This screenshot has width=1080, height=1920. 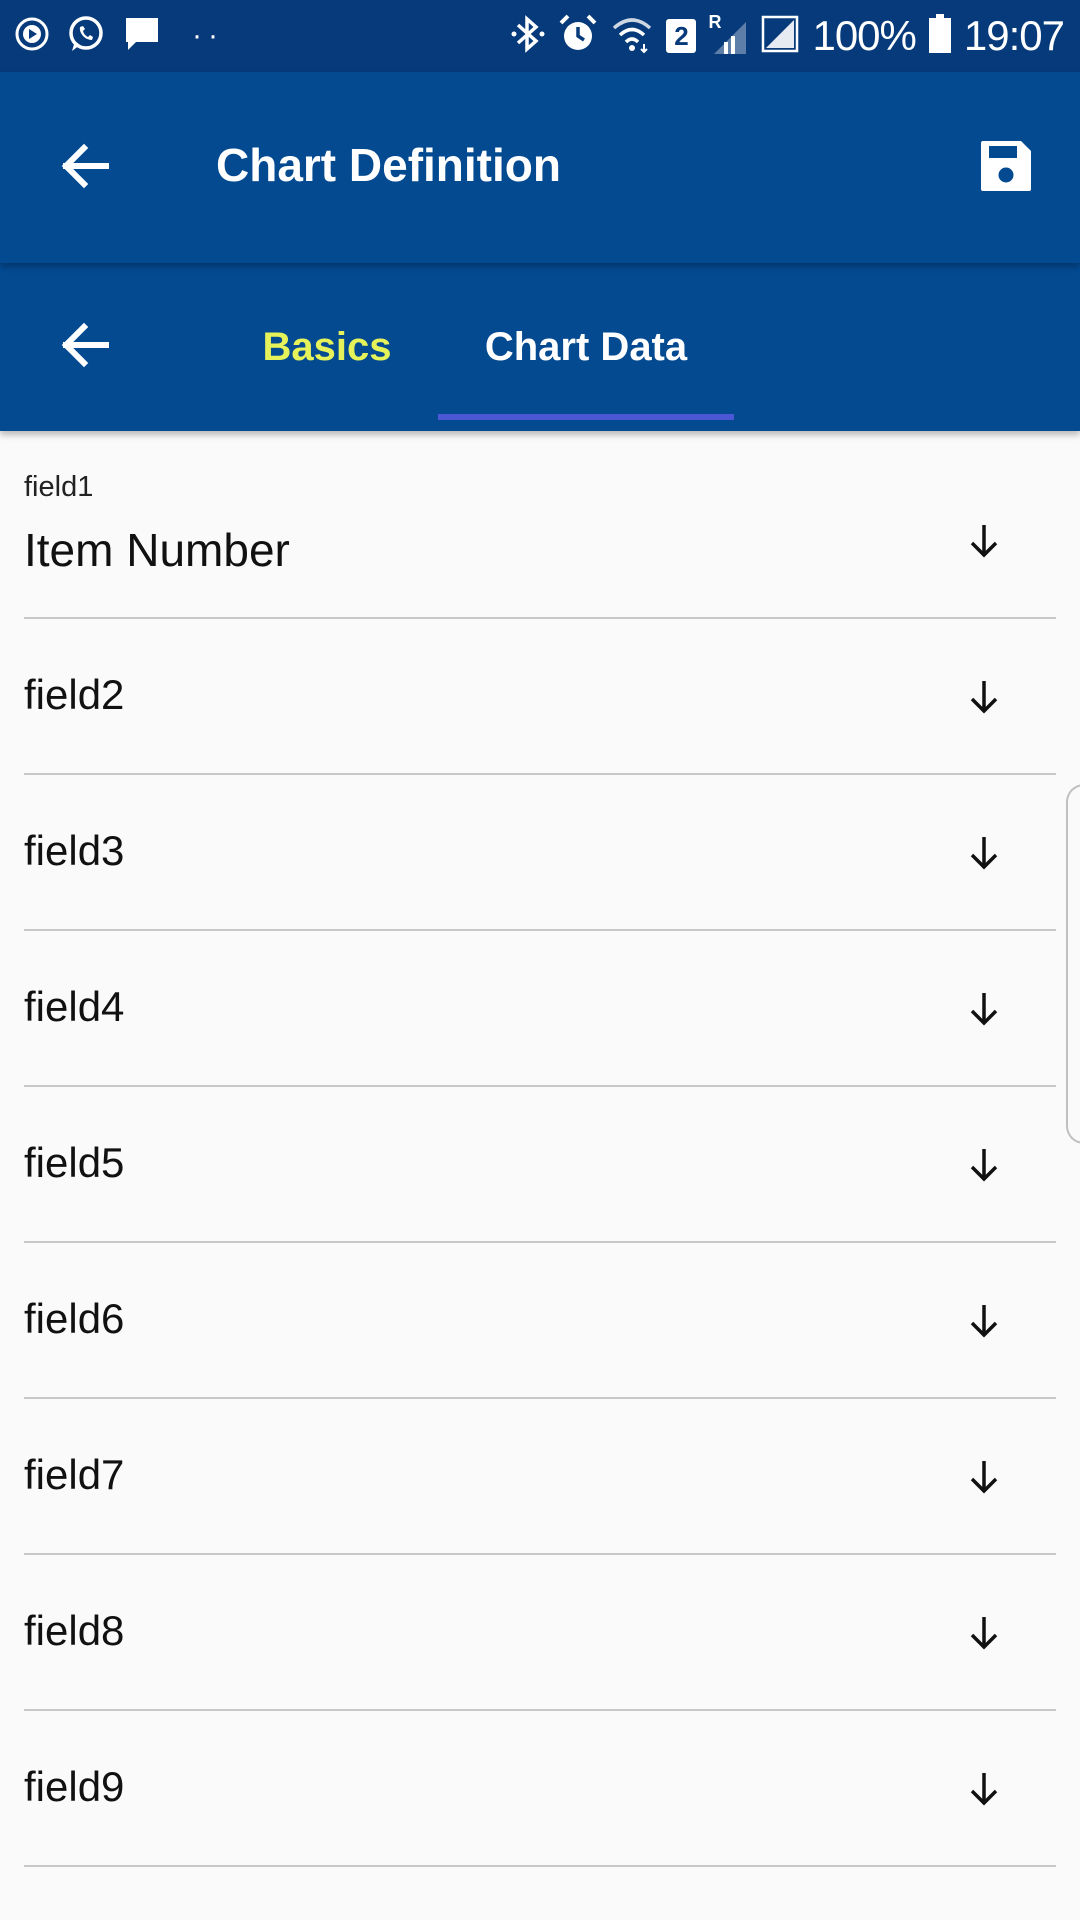 What do you see at coordinates (940, 36) in the screenshot?
I see `battery-icon` at bounding box center [940, 36].